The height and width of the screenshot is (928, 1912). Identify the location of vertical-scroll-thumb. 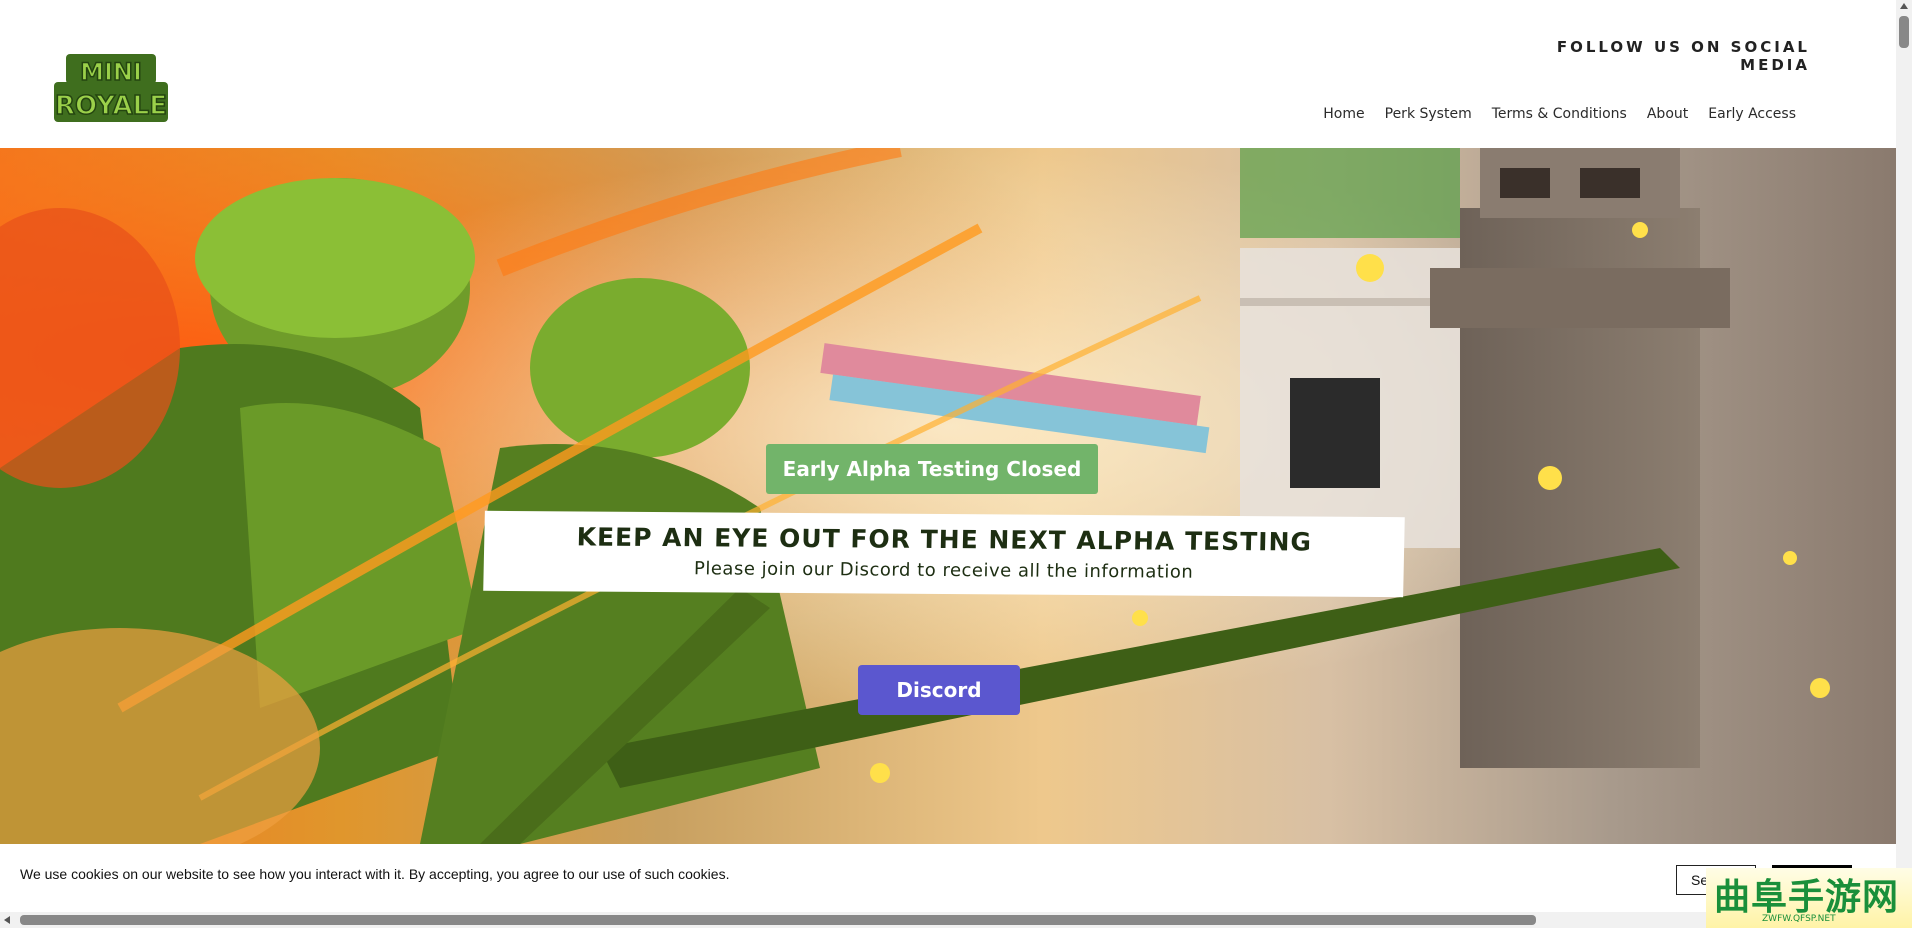
(1904, 32).